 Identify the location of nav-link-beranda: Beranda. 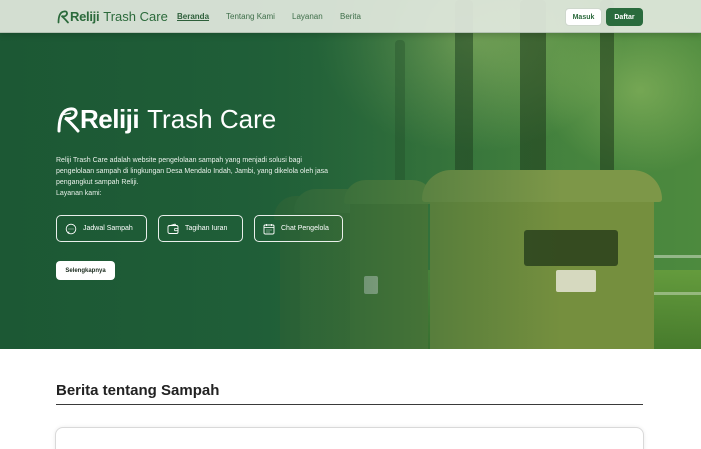
(193, 16).